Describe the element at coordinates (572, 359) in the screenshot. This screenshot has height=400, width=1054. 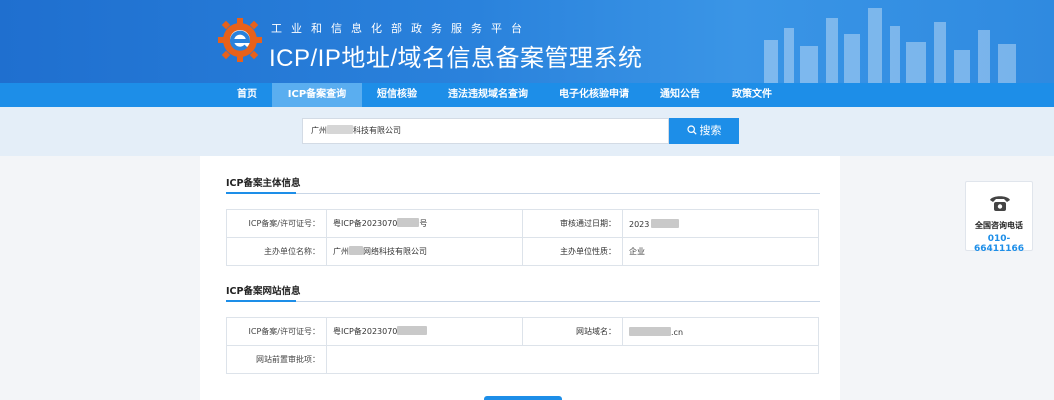
I see `pre-approval-value` at that location.